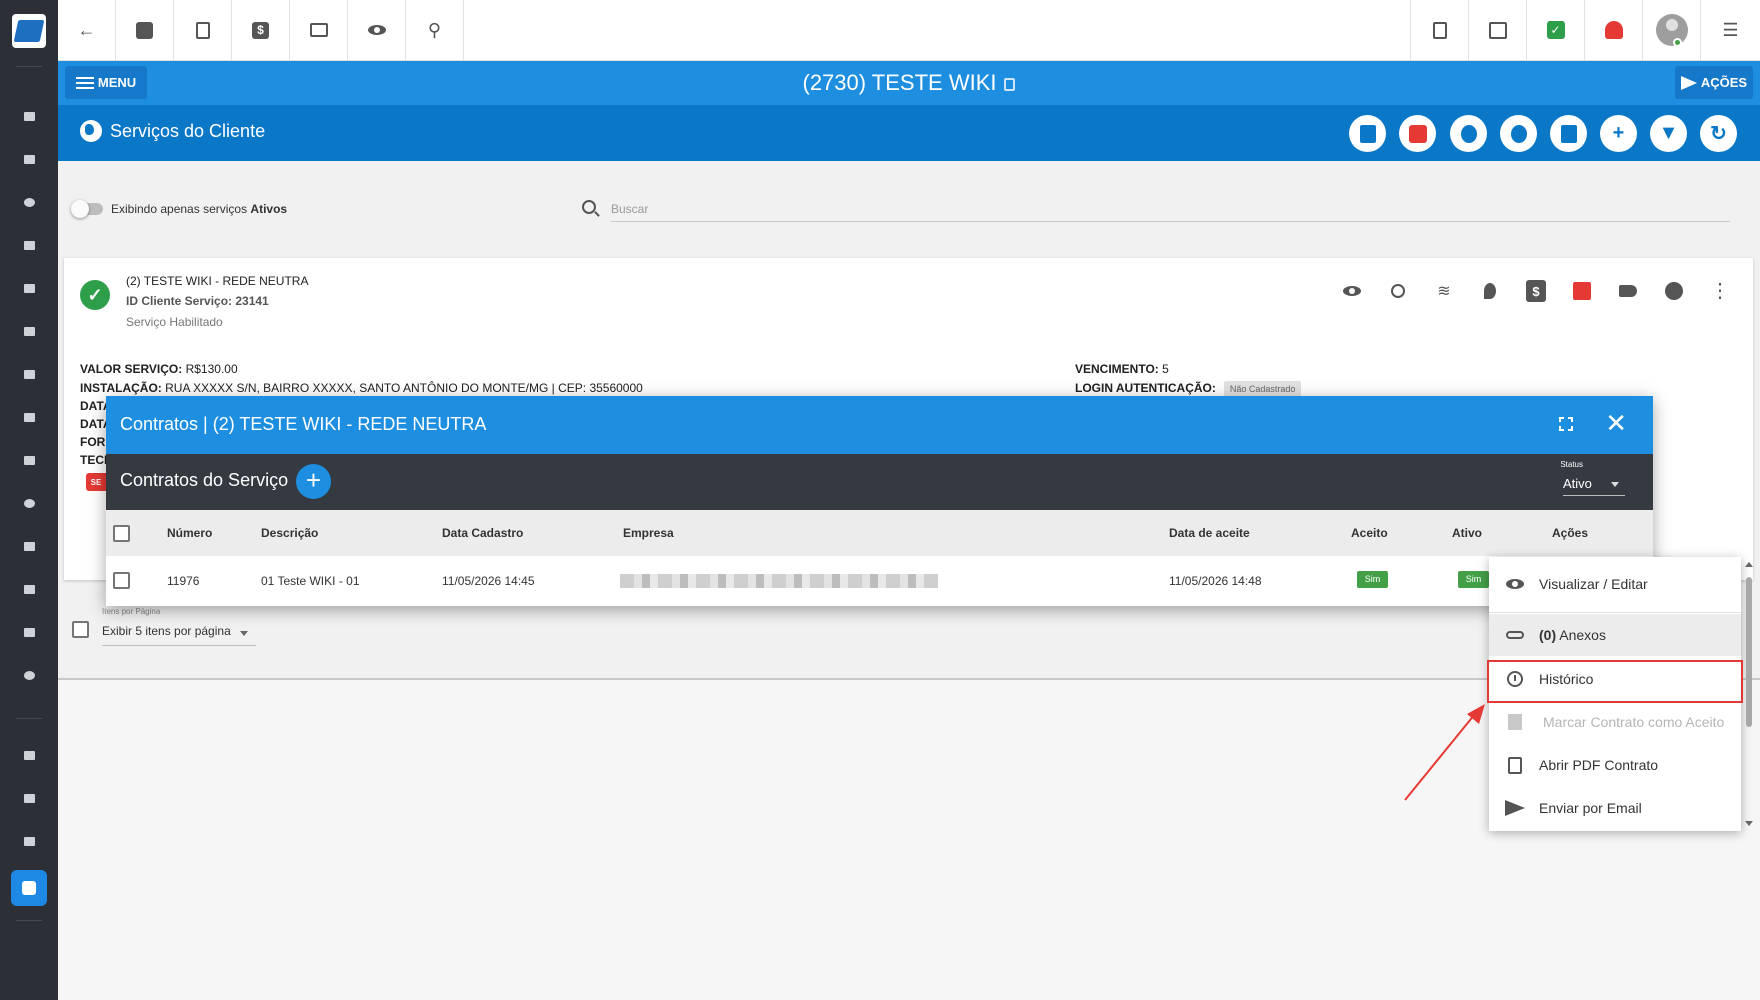 This screenshot has height=1000, width=1760. I want to click on page-size-select: Exibir 5 itens por página, so click(179, 635).